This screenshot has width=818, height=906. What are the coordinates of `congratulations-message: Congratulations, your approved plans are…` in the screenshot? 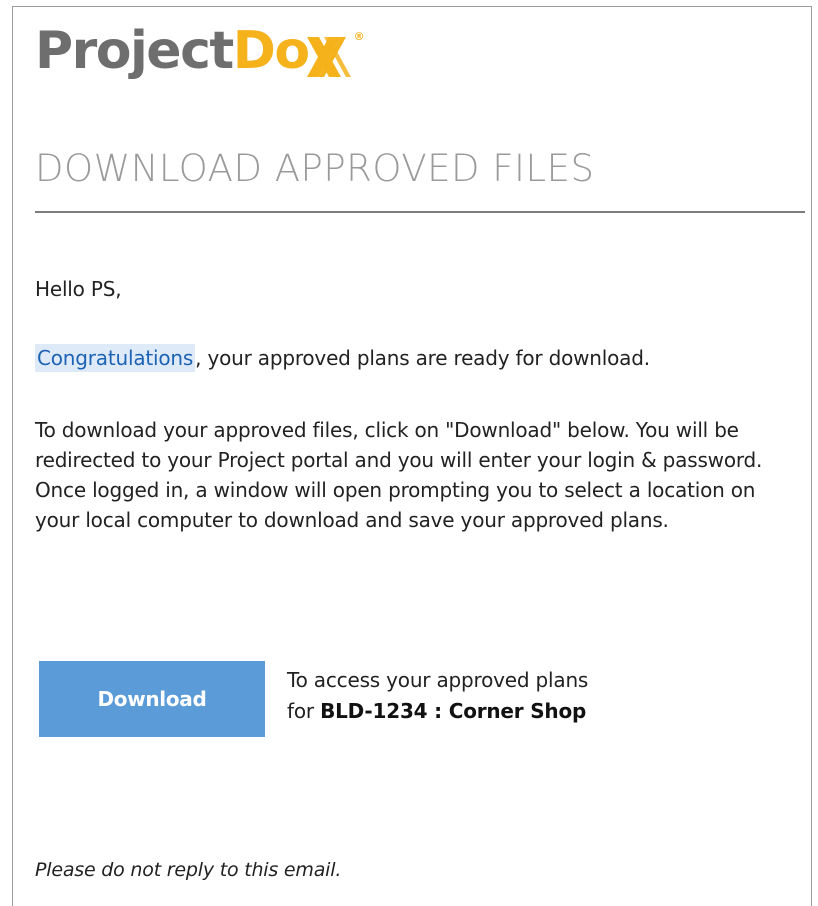 It's located at (342, 358).